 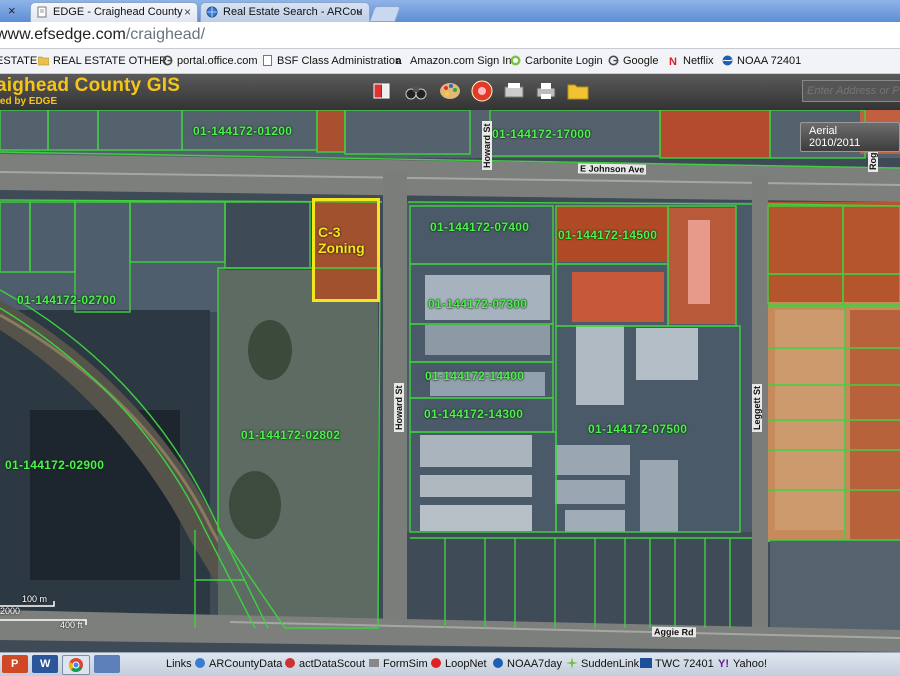 I want to click on amazon-icon: a, so click(x=399, y=61).